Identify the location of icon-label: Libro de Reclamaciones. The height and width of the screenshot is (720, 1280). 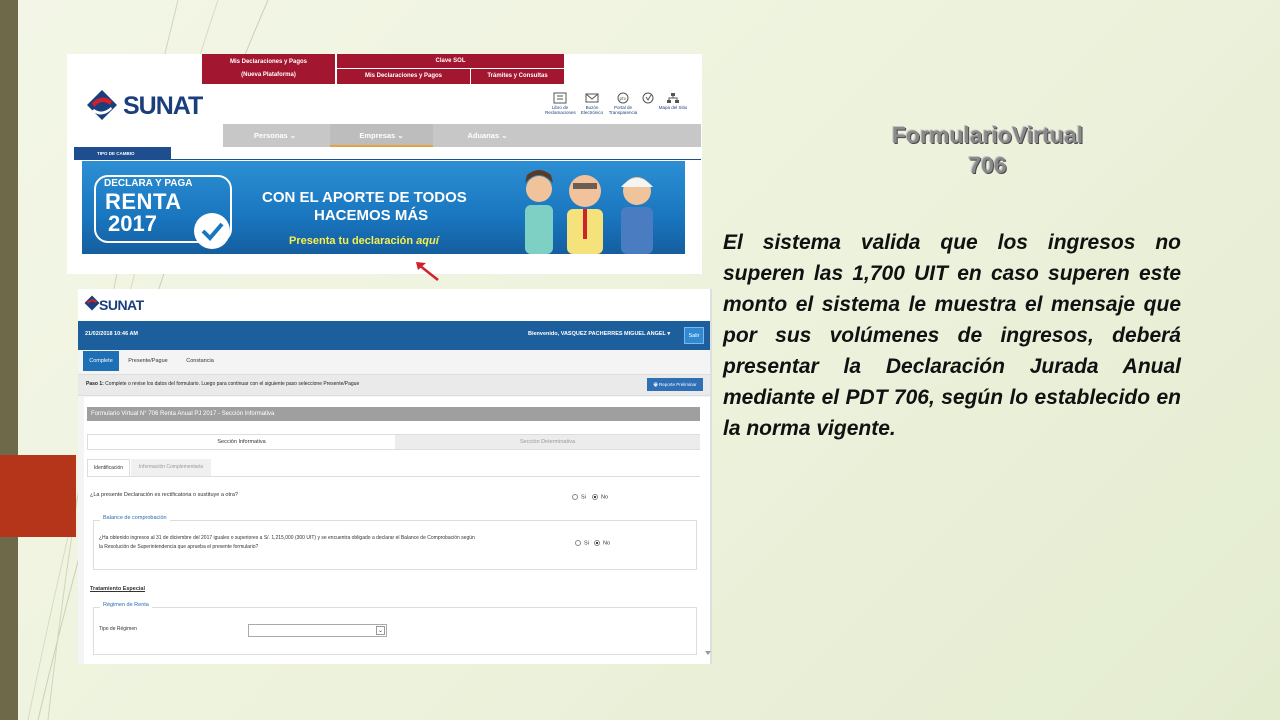
(560, 110).